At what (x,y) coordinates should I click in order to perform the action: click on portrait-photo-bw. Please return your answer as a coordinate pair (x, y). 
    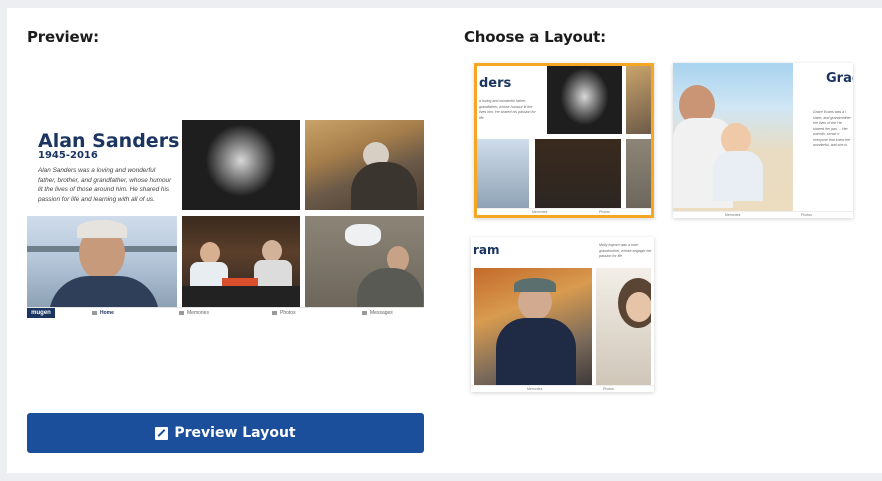
    Looking at the image, I should click on (241, 165).